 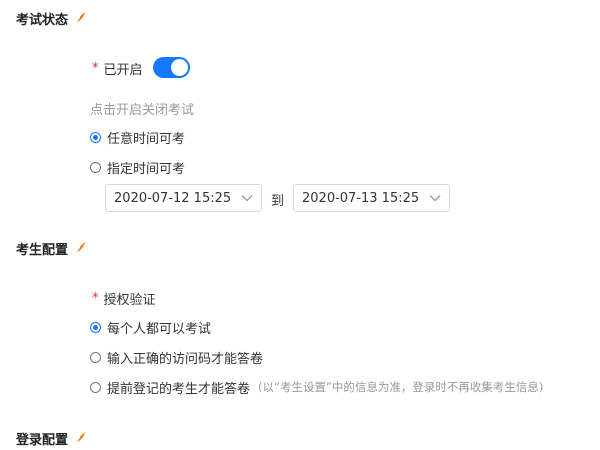 What do you see at coordinates (42, 250) in the screenshot?
I see `candidate-config-title-text: 考生配置` at bounding box center [42, 250].